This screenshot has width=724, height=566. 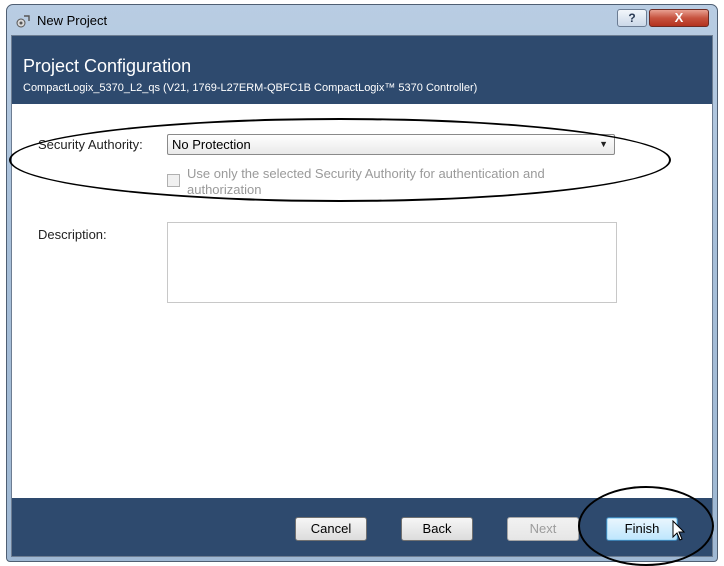 I want to click on use-only-selected-checkbox, so click(x=173, y=180).